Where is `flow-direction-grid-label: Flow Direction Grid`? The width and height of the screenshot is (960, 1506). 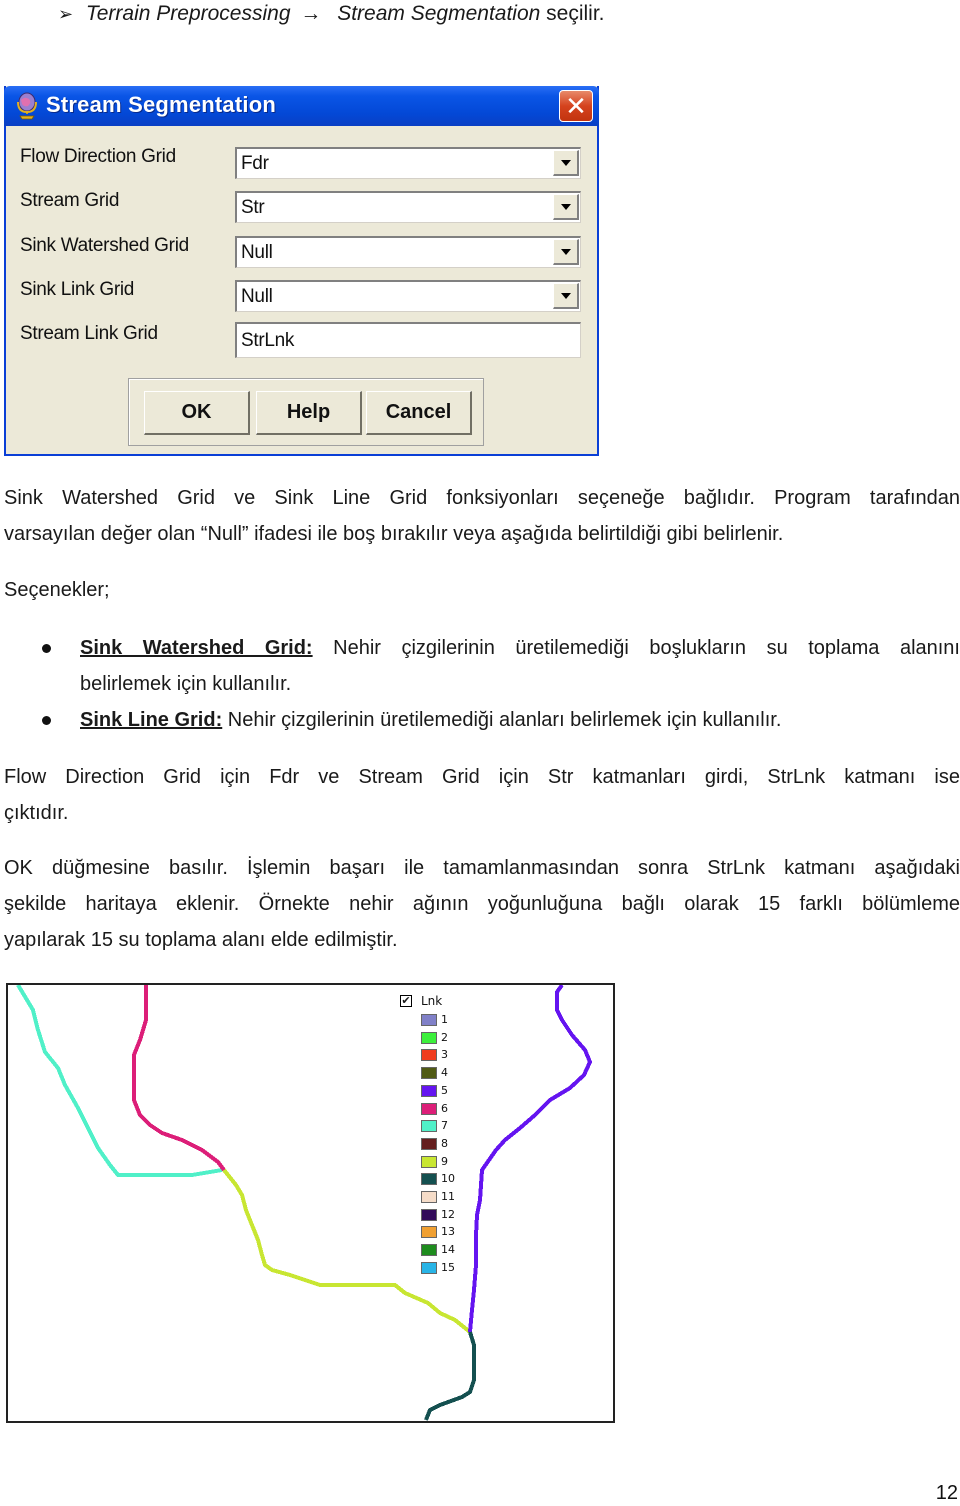 flow-direction-grid-label: Flow Direction Grid is located at coordinates (98, 156).